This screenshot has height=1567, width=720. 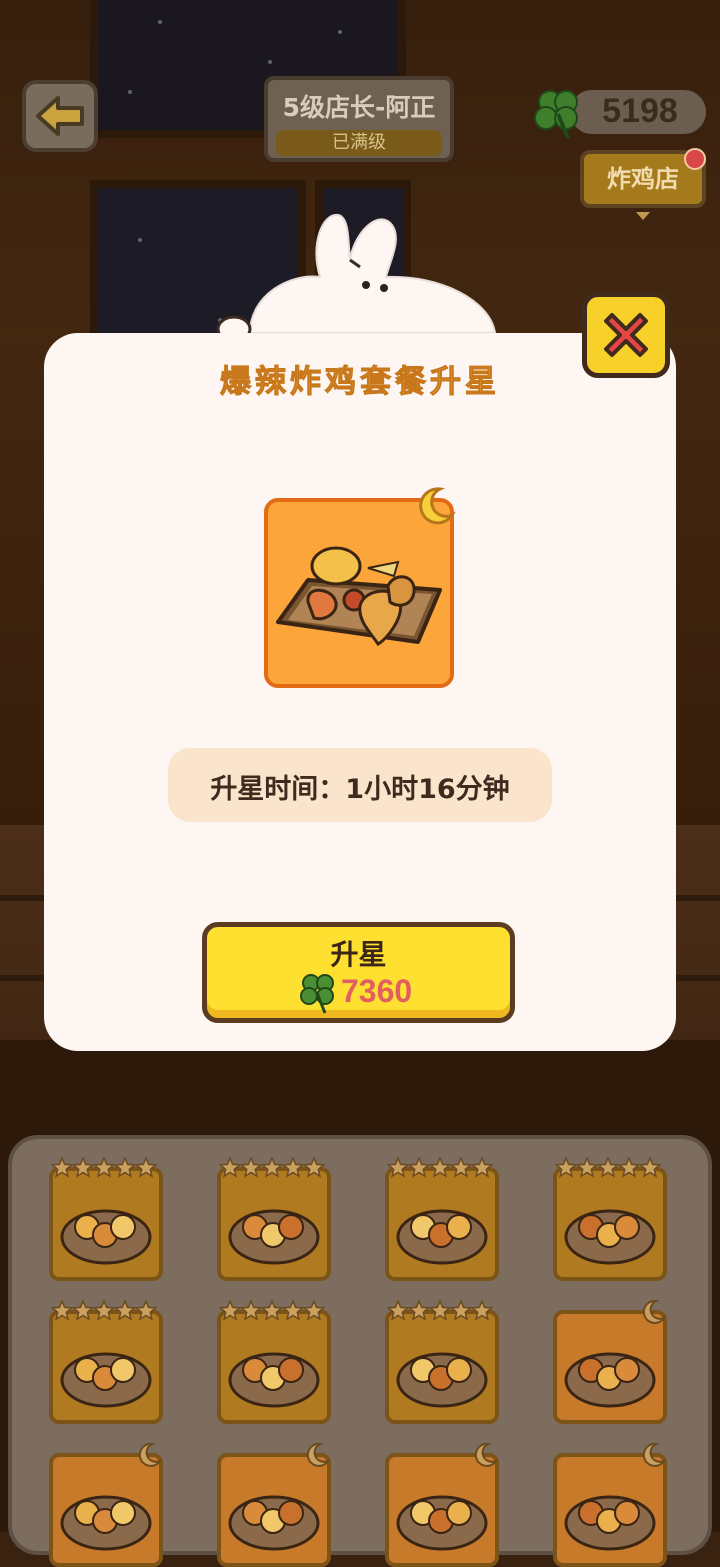 What do you see at coordinates (274, 1237) in the screenshot?
I see `chicken-bucket-icon` at bounding box center [274, 1237].